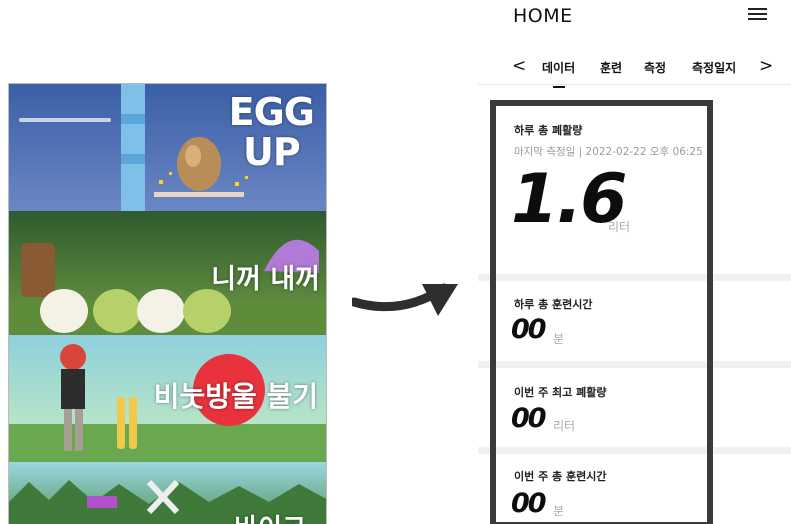 The height and width of the screenshot is (524, 791). I want to click on page-title: HOME, so click(543, 16).